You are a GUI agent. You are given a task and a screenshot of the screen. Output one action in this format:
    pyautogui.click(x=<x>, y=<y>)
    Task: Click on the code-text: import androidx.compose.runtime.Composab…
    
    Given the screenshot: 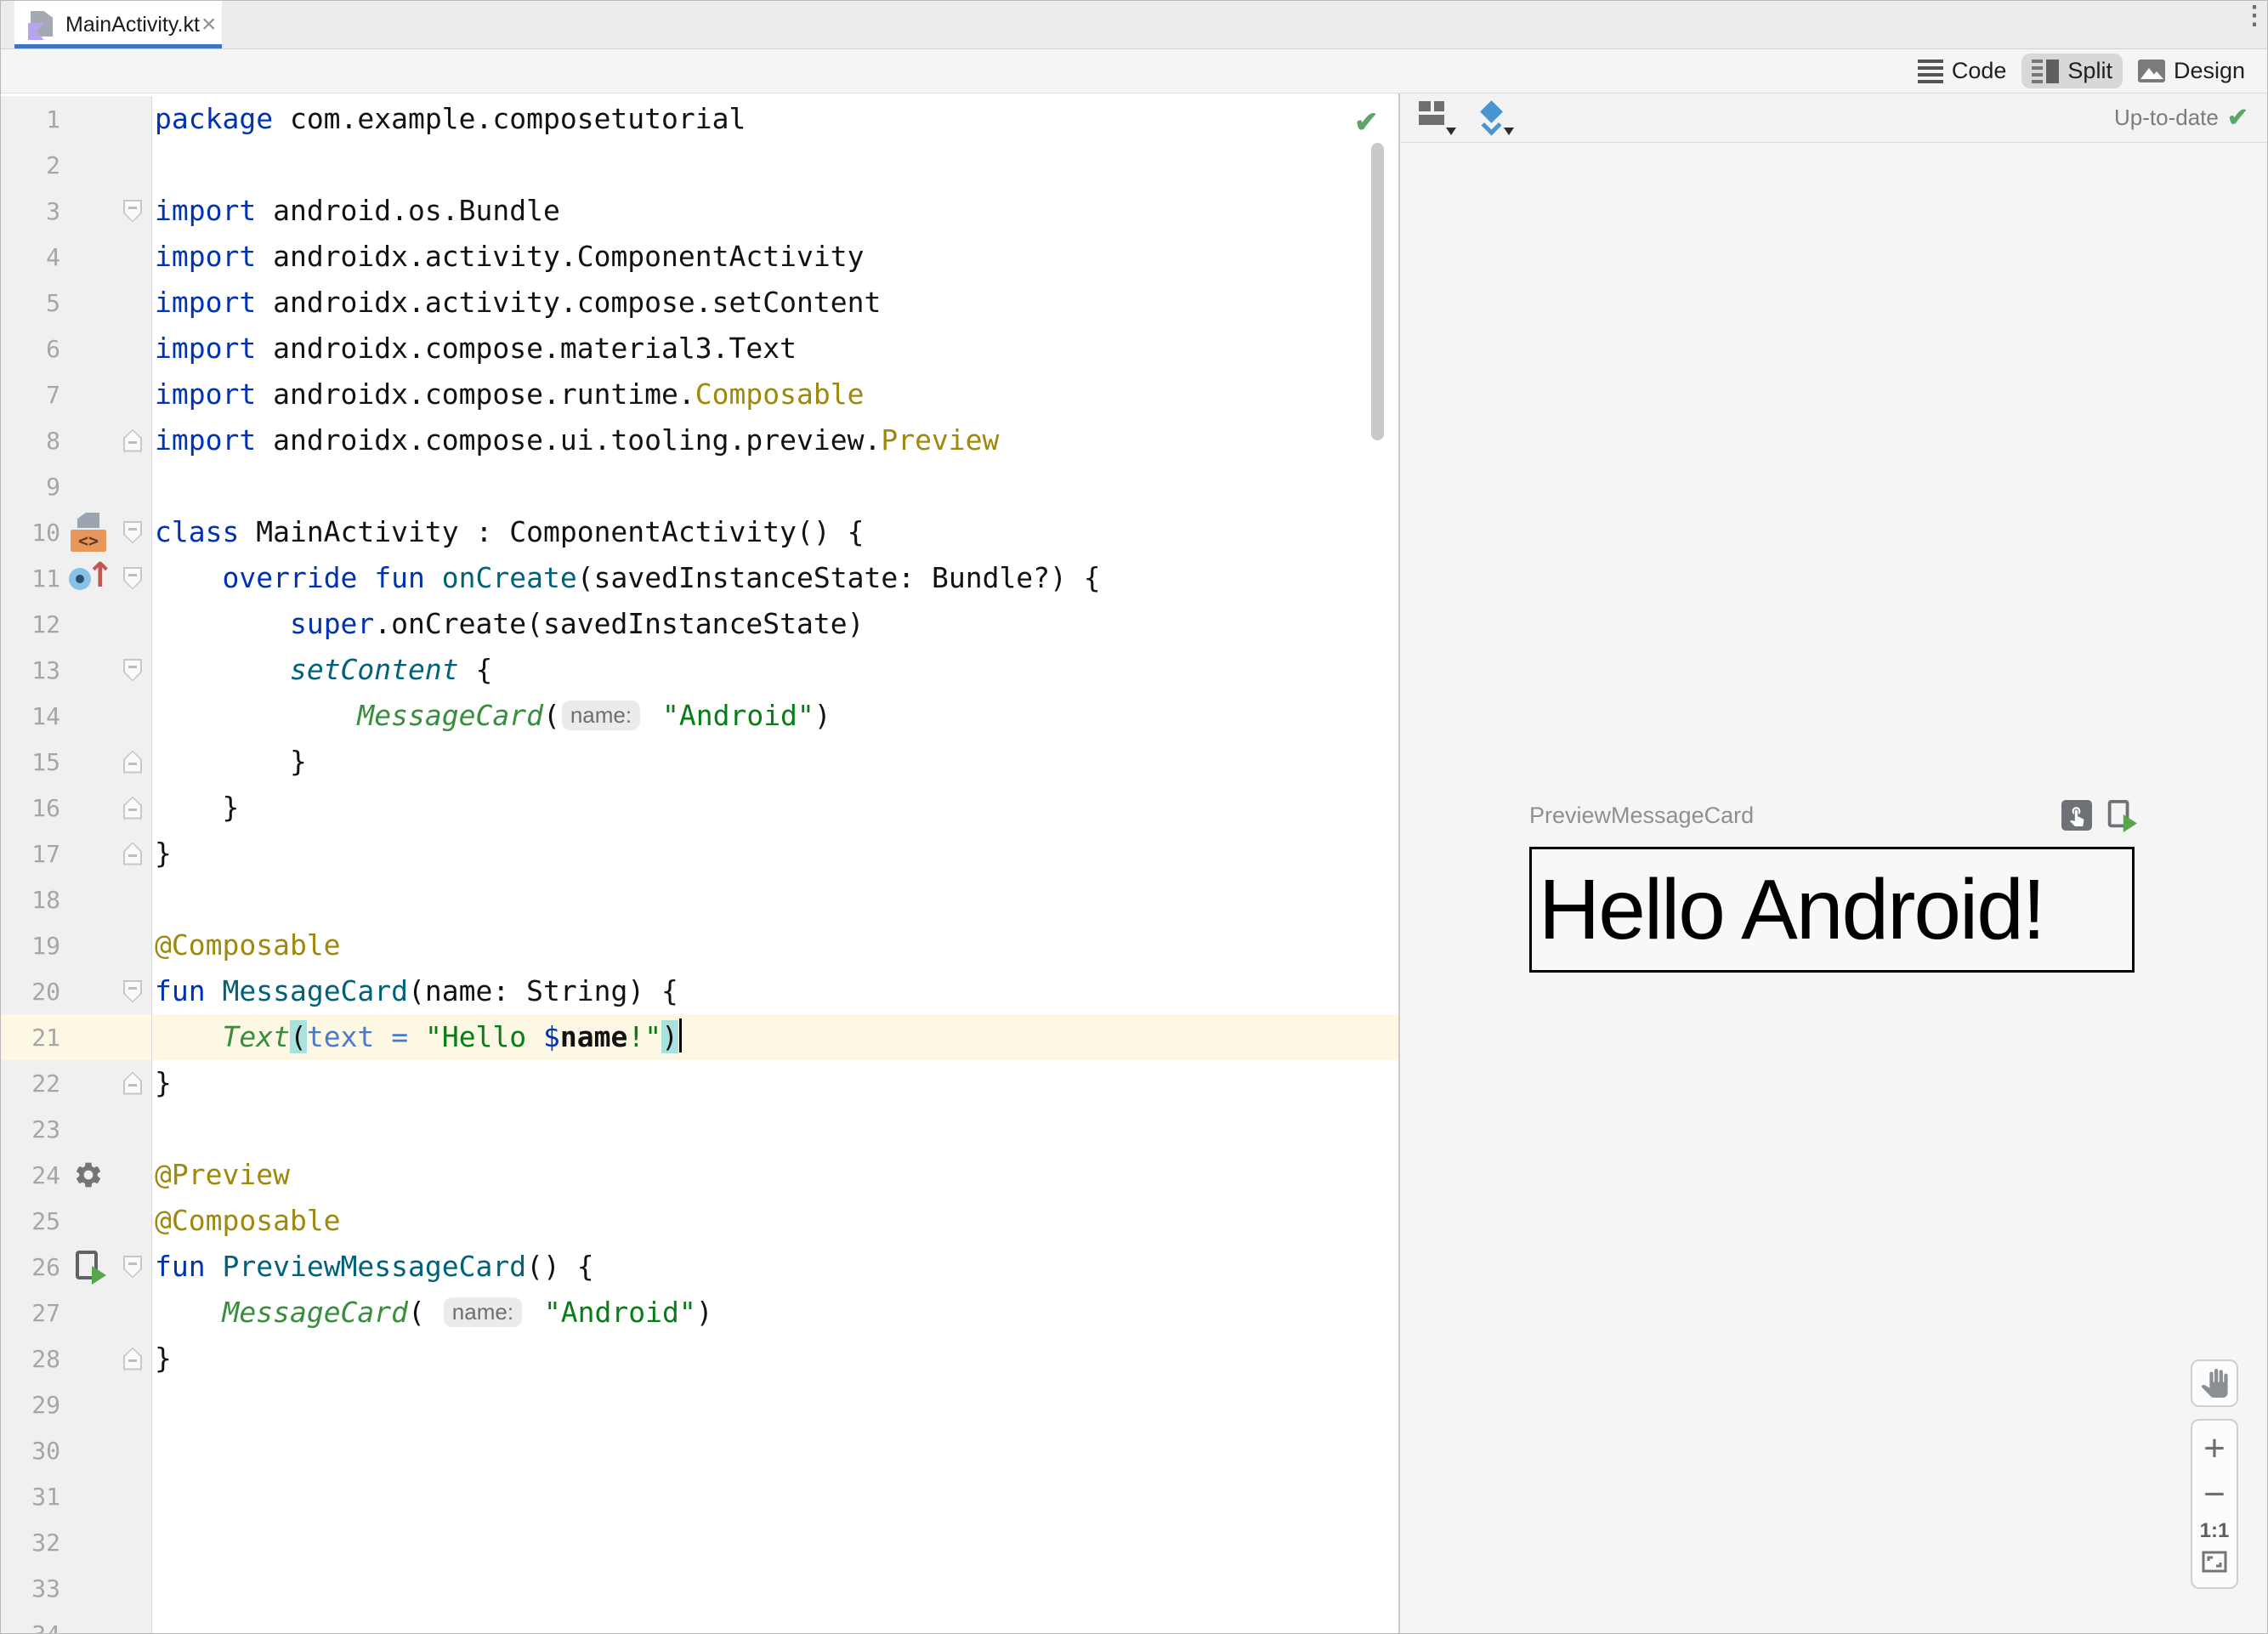 What is the action you would take?
    pyautogui.click(x=508, y=394)
    